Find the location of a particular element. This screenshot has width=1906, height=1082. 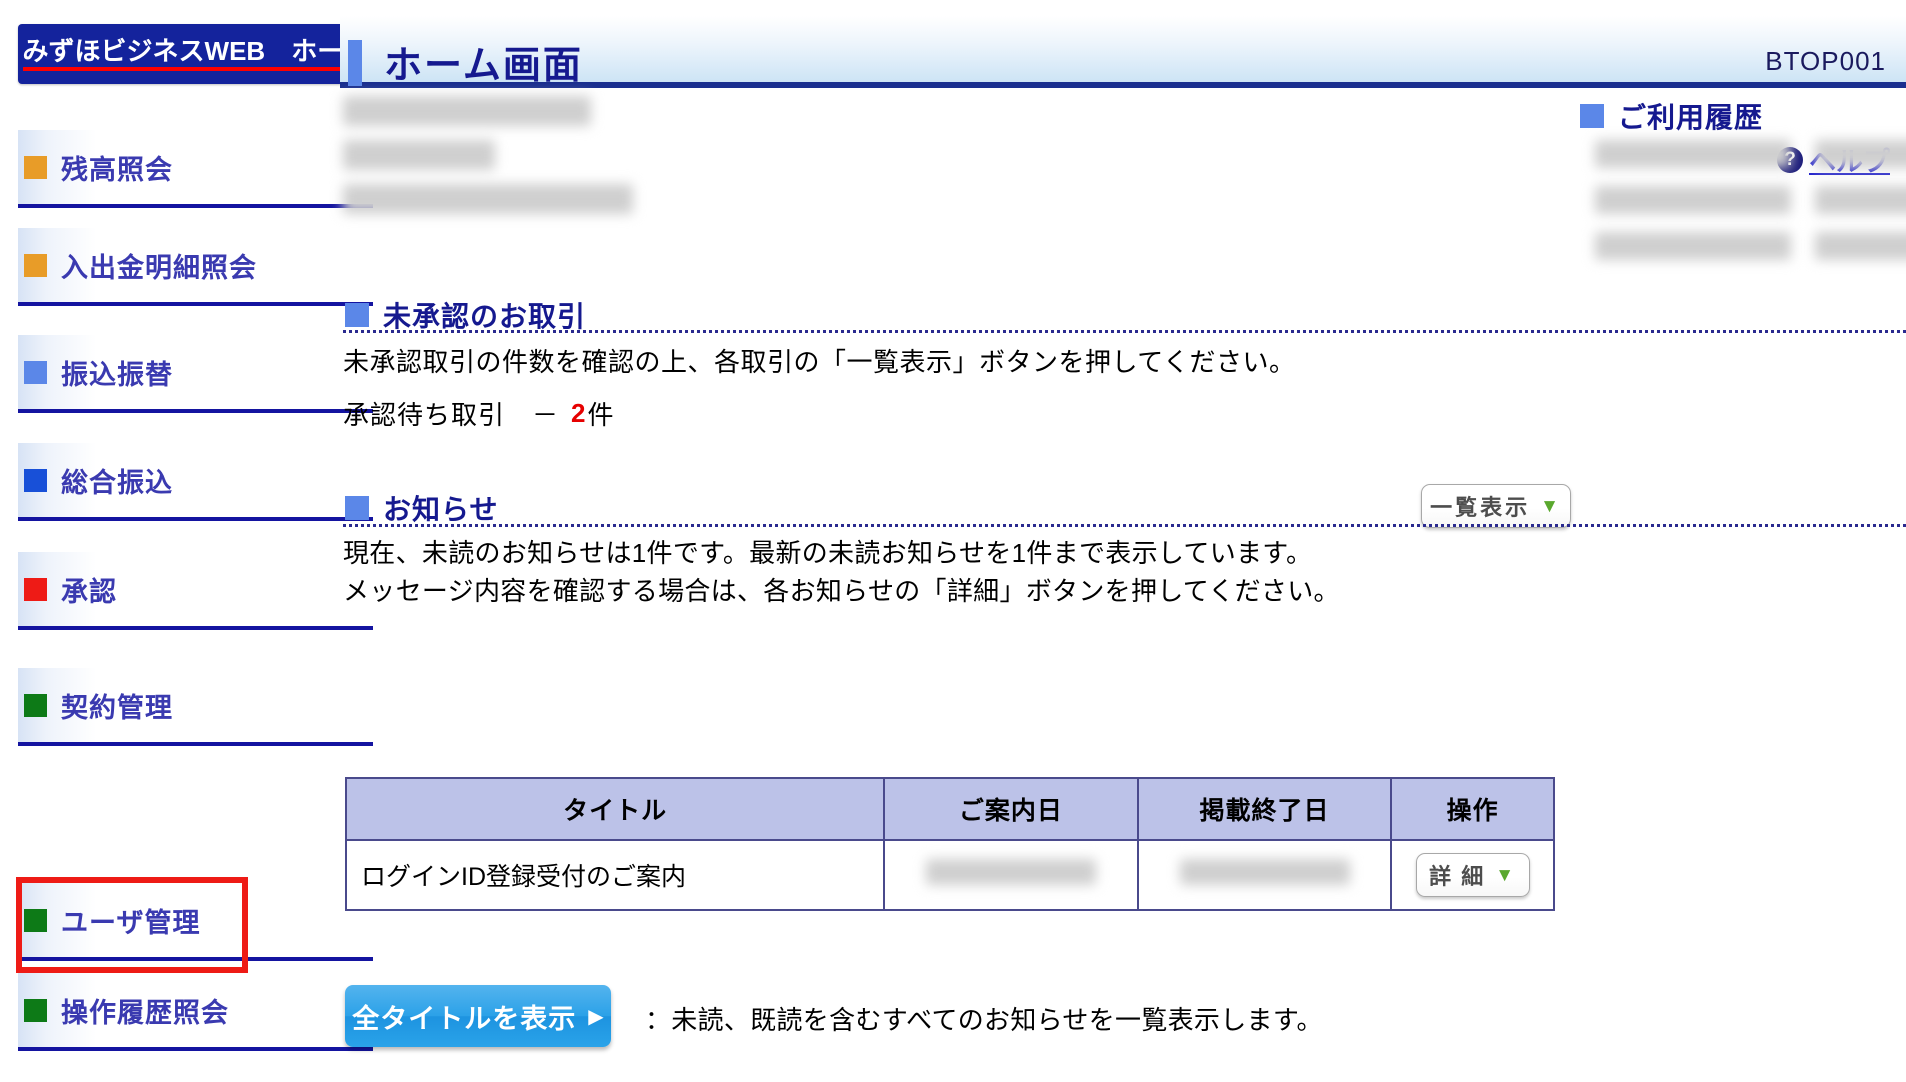

sidebar-item-label: 総合振込 is located at coordinates (117, 482).